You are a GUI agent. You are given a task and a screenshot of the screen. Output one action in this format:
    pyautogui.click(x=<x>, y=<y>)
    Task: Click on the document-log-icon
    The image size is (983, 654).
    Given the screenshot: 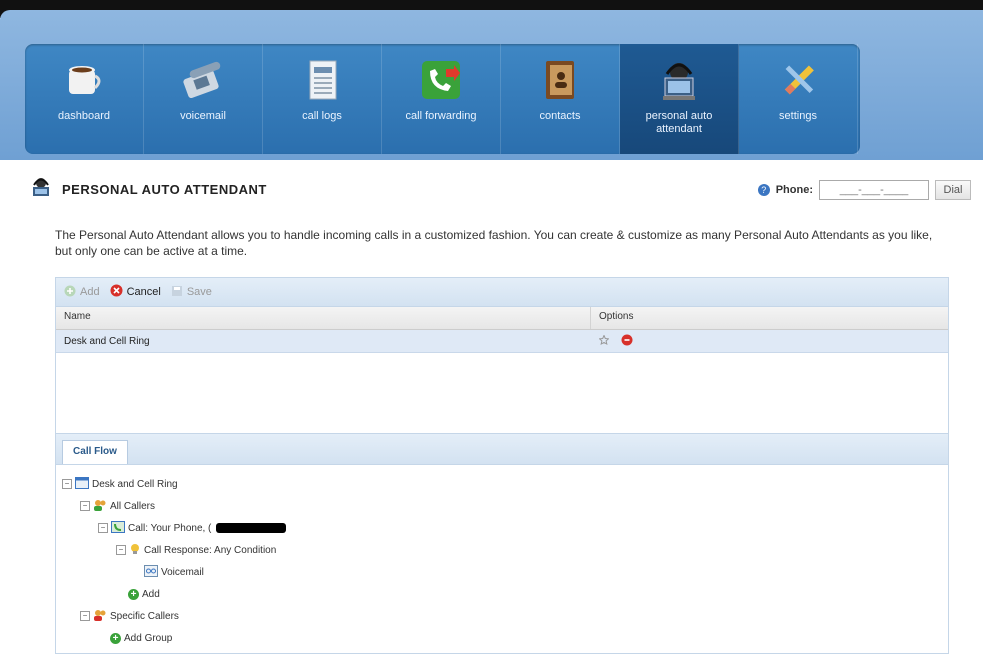 What is the action you would take?
    pyautogui.click(x=322, y=80)
    